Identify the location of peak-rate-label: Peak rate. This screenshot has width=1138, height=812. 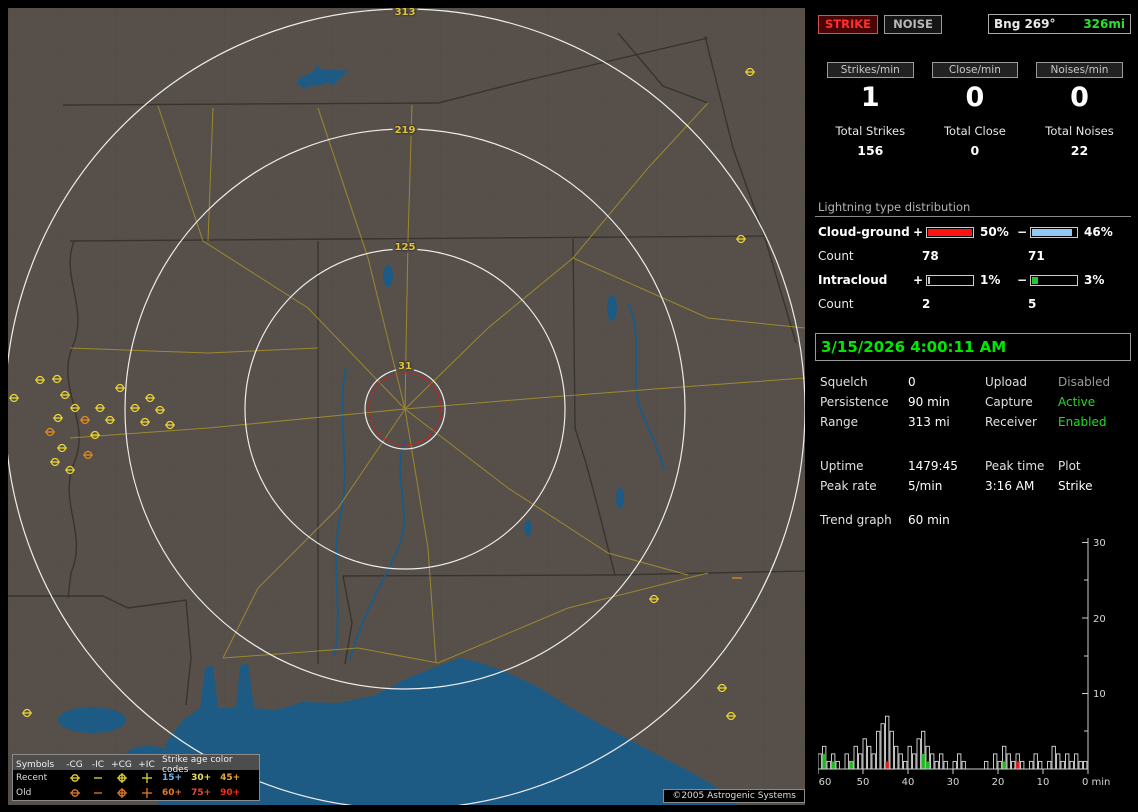
(848, 486).